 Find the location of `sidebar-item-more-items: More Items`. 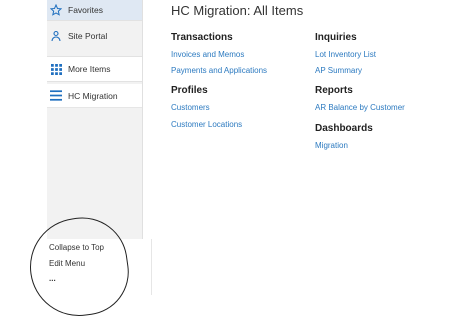

sidebar-item-more-items: More Items is located at coordinates (94, 69).